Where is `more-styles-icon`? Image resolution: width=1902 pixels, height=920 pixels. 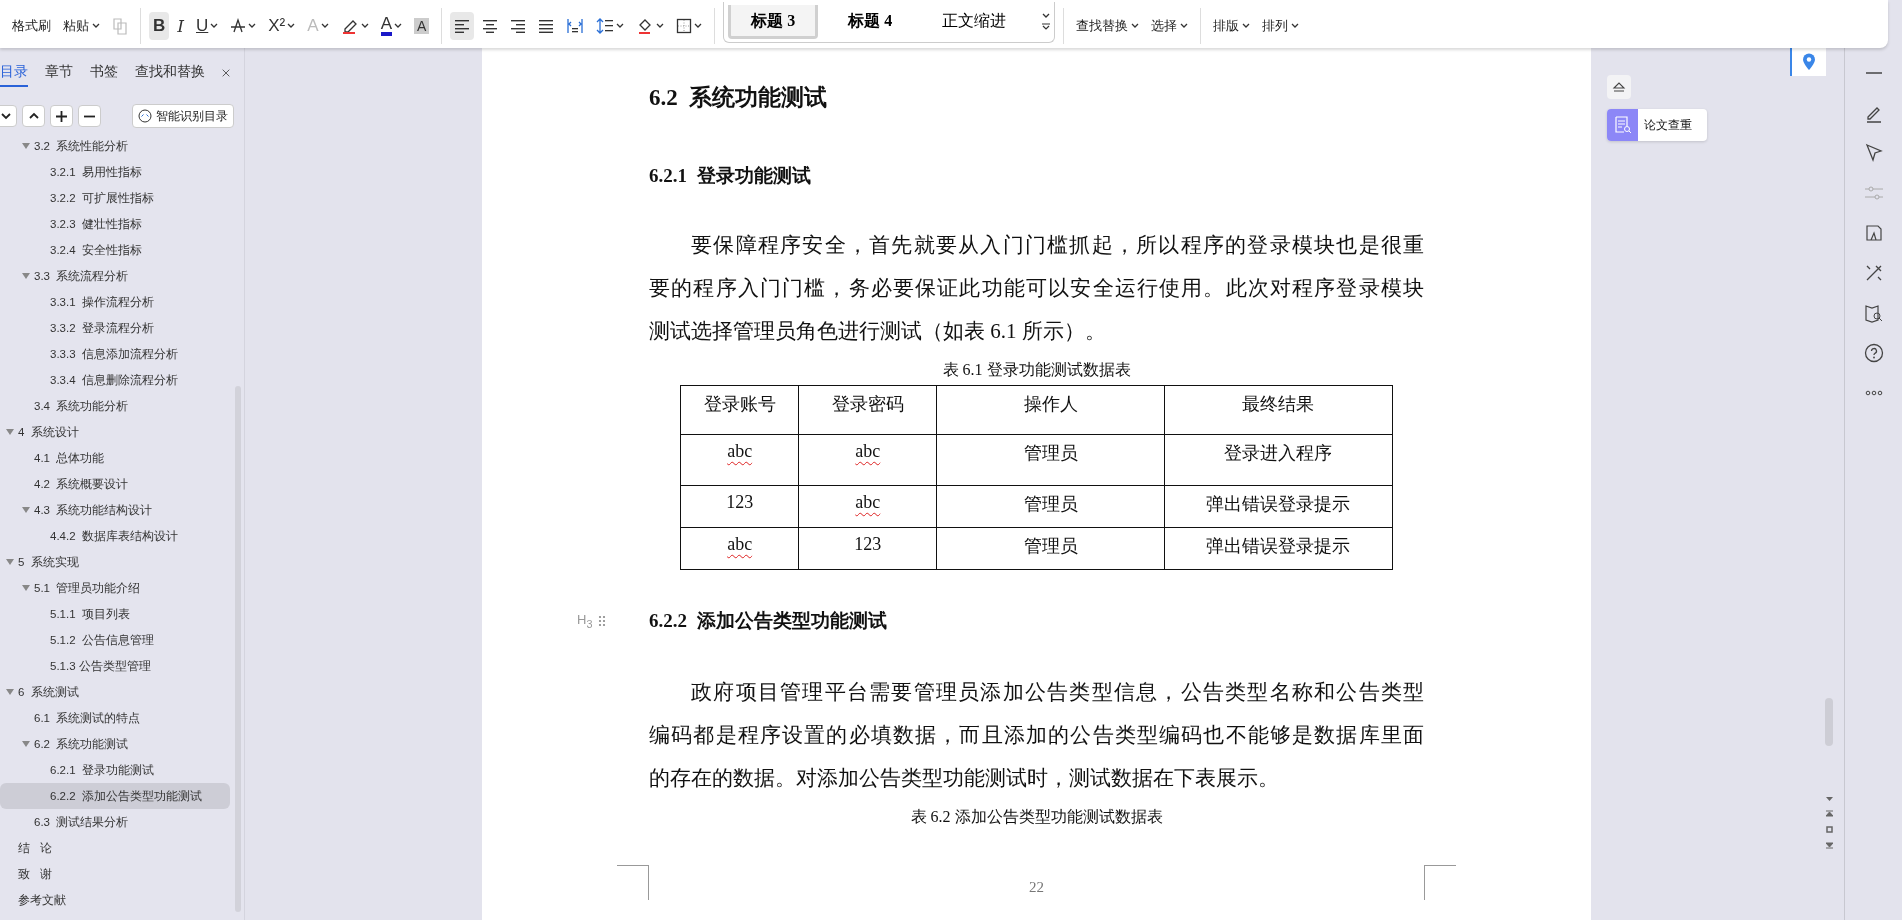
more-styles-icon is located at coordinates (1046, 26).